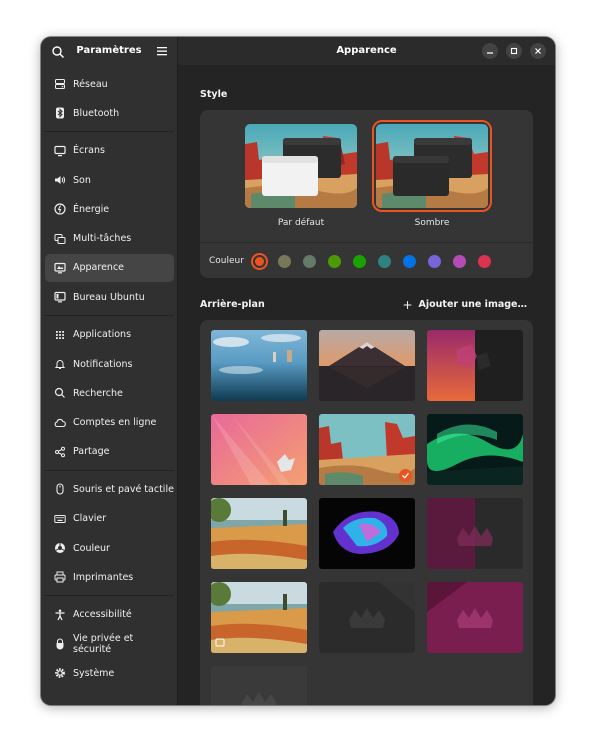 The height and width of the screenshot is (750, 595). What do you see at coordinates (60, 209) in the screenshot?
I see `power-icon` at bounding box center [60, 209].